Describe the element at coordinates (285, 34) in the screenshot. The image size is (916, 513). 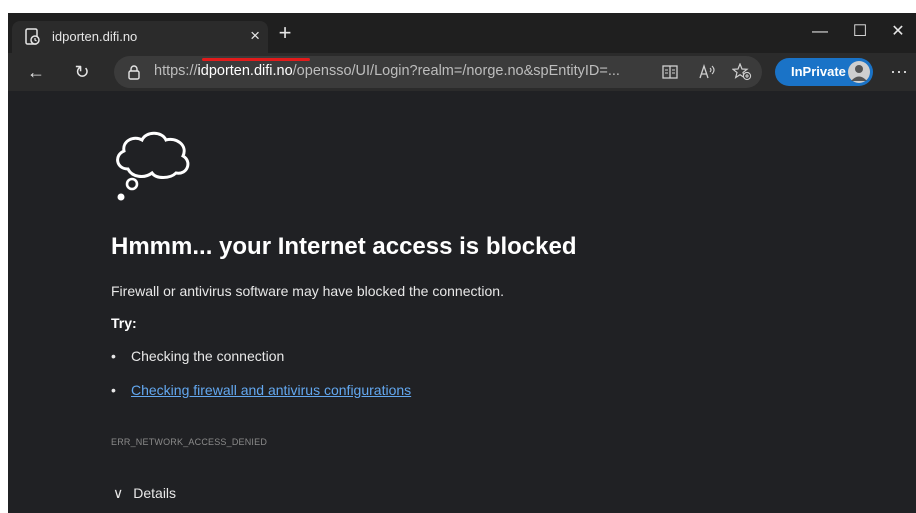
I see `new-tab-button: +` at that location.